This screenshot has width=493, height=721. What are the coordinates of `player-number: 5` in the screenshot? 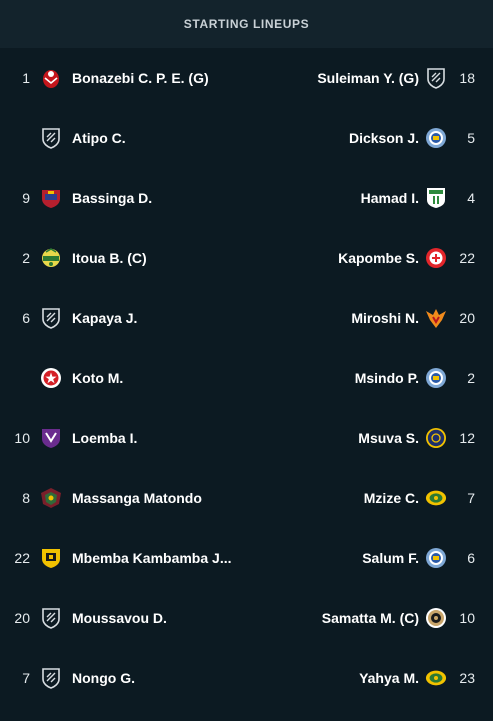 It's located at (471, 138).